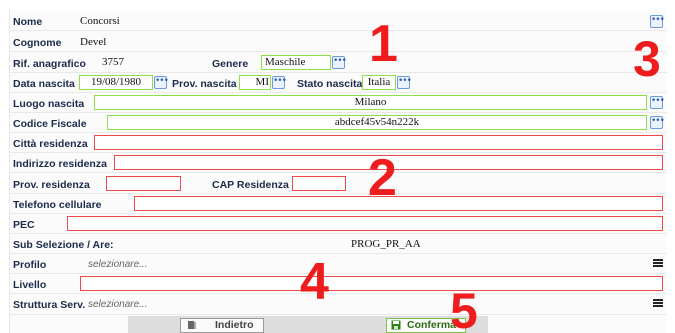 This screenshot has width=675, height=333. What do you see at coordinates (37, 43) in the screenshot?
I see `cognome-label: Cognome` at bounding box center [37, 43].